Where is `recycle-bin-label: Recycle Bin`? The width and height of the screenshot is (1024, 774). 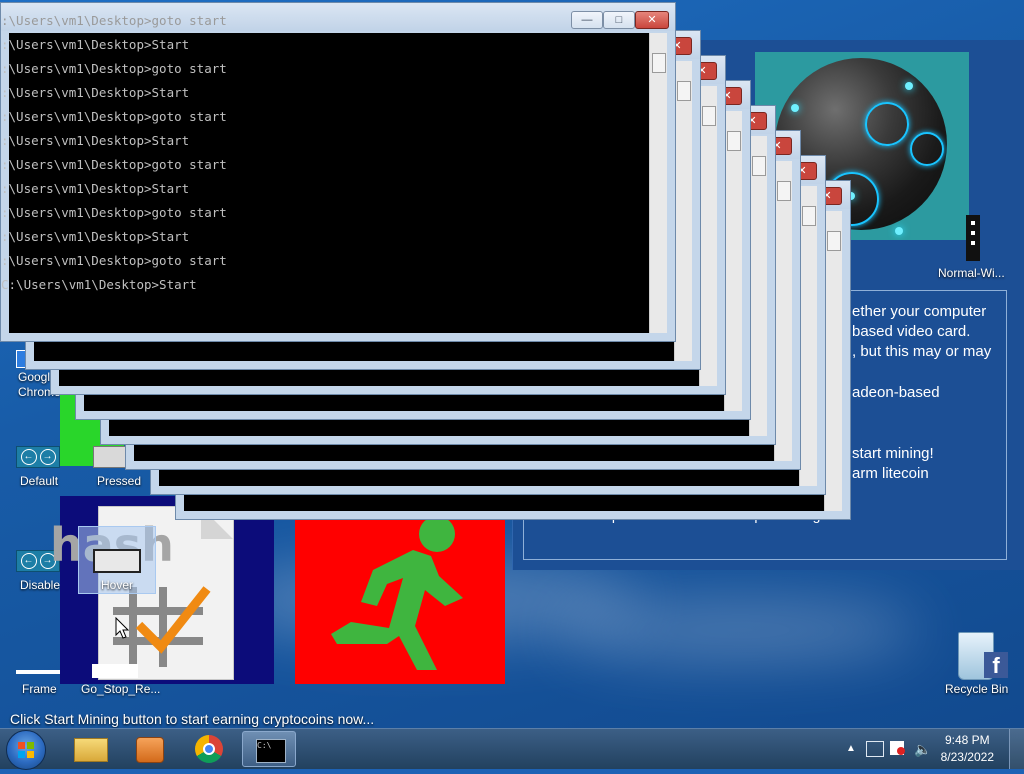 recycle-bin-label: Recycle Bin is located at coordinates (977, 689).